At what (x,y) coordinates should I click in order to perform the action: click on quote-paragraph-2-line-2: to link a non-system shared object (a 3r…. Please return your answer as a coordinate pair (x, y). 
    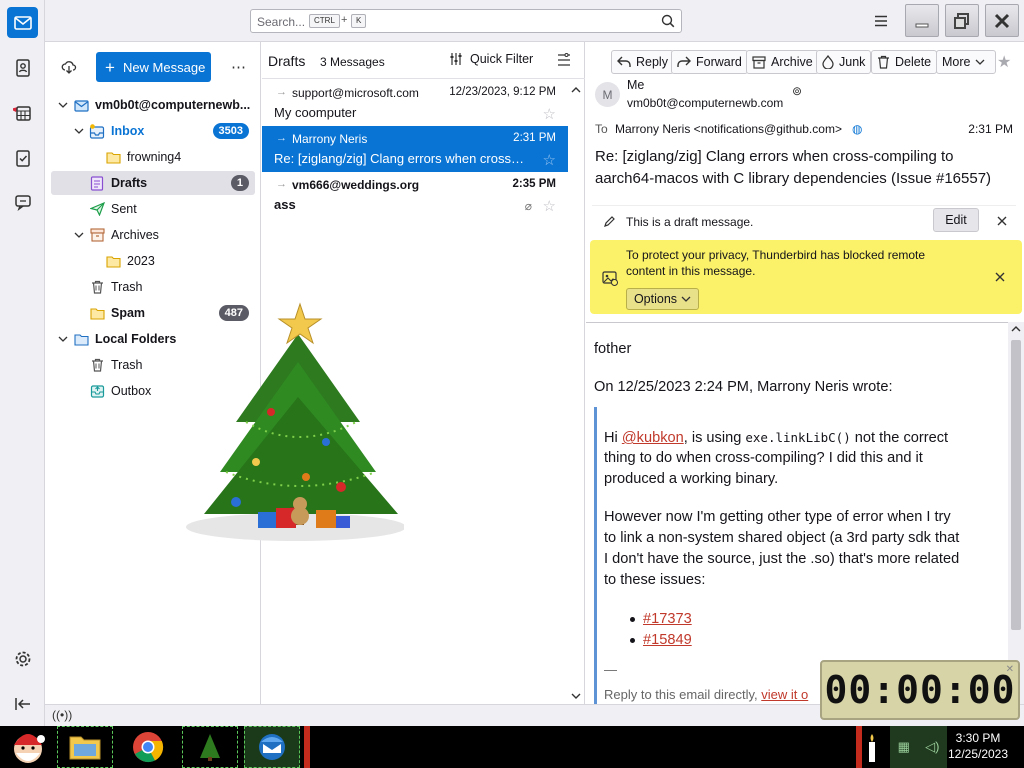
    Looking at the image, I should click on (782, 538).